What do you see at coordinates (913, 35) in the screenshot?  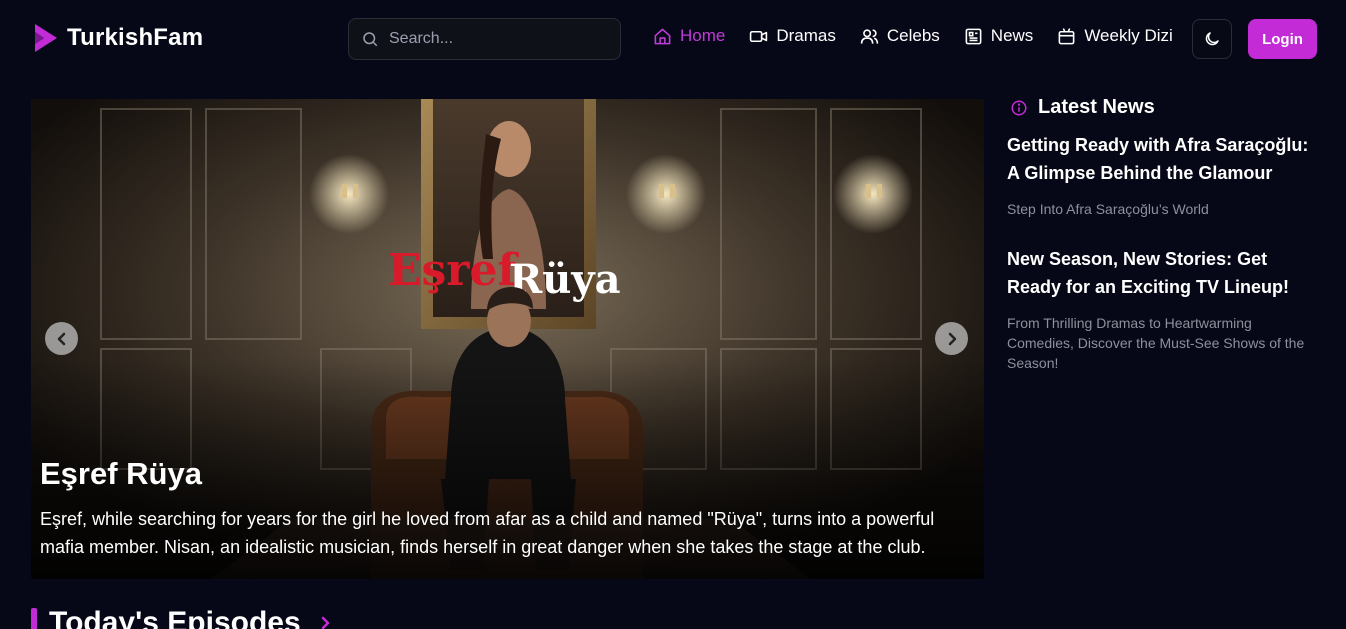 I see `nav-celebs-label: Celebs` at bounding box center [913, 35].